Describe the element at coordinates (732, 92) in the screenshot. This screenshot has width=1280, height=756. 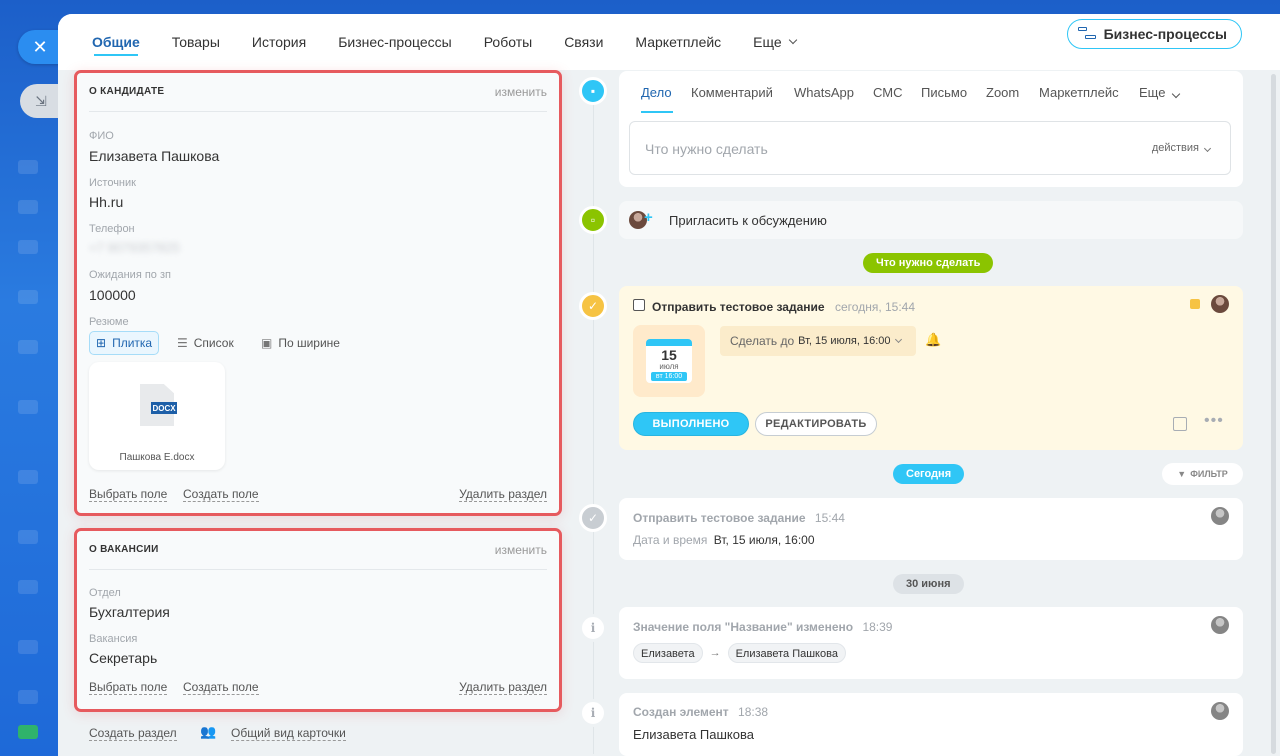
I see `editor-tab-comment: Комментарий` at that location.